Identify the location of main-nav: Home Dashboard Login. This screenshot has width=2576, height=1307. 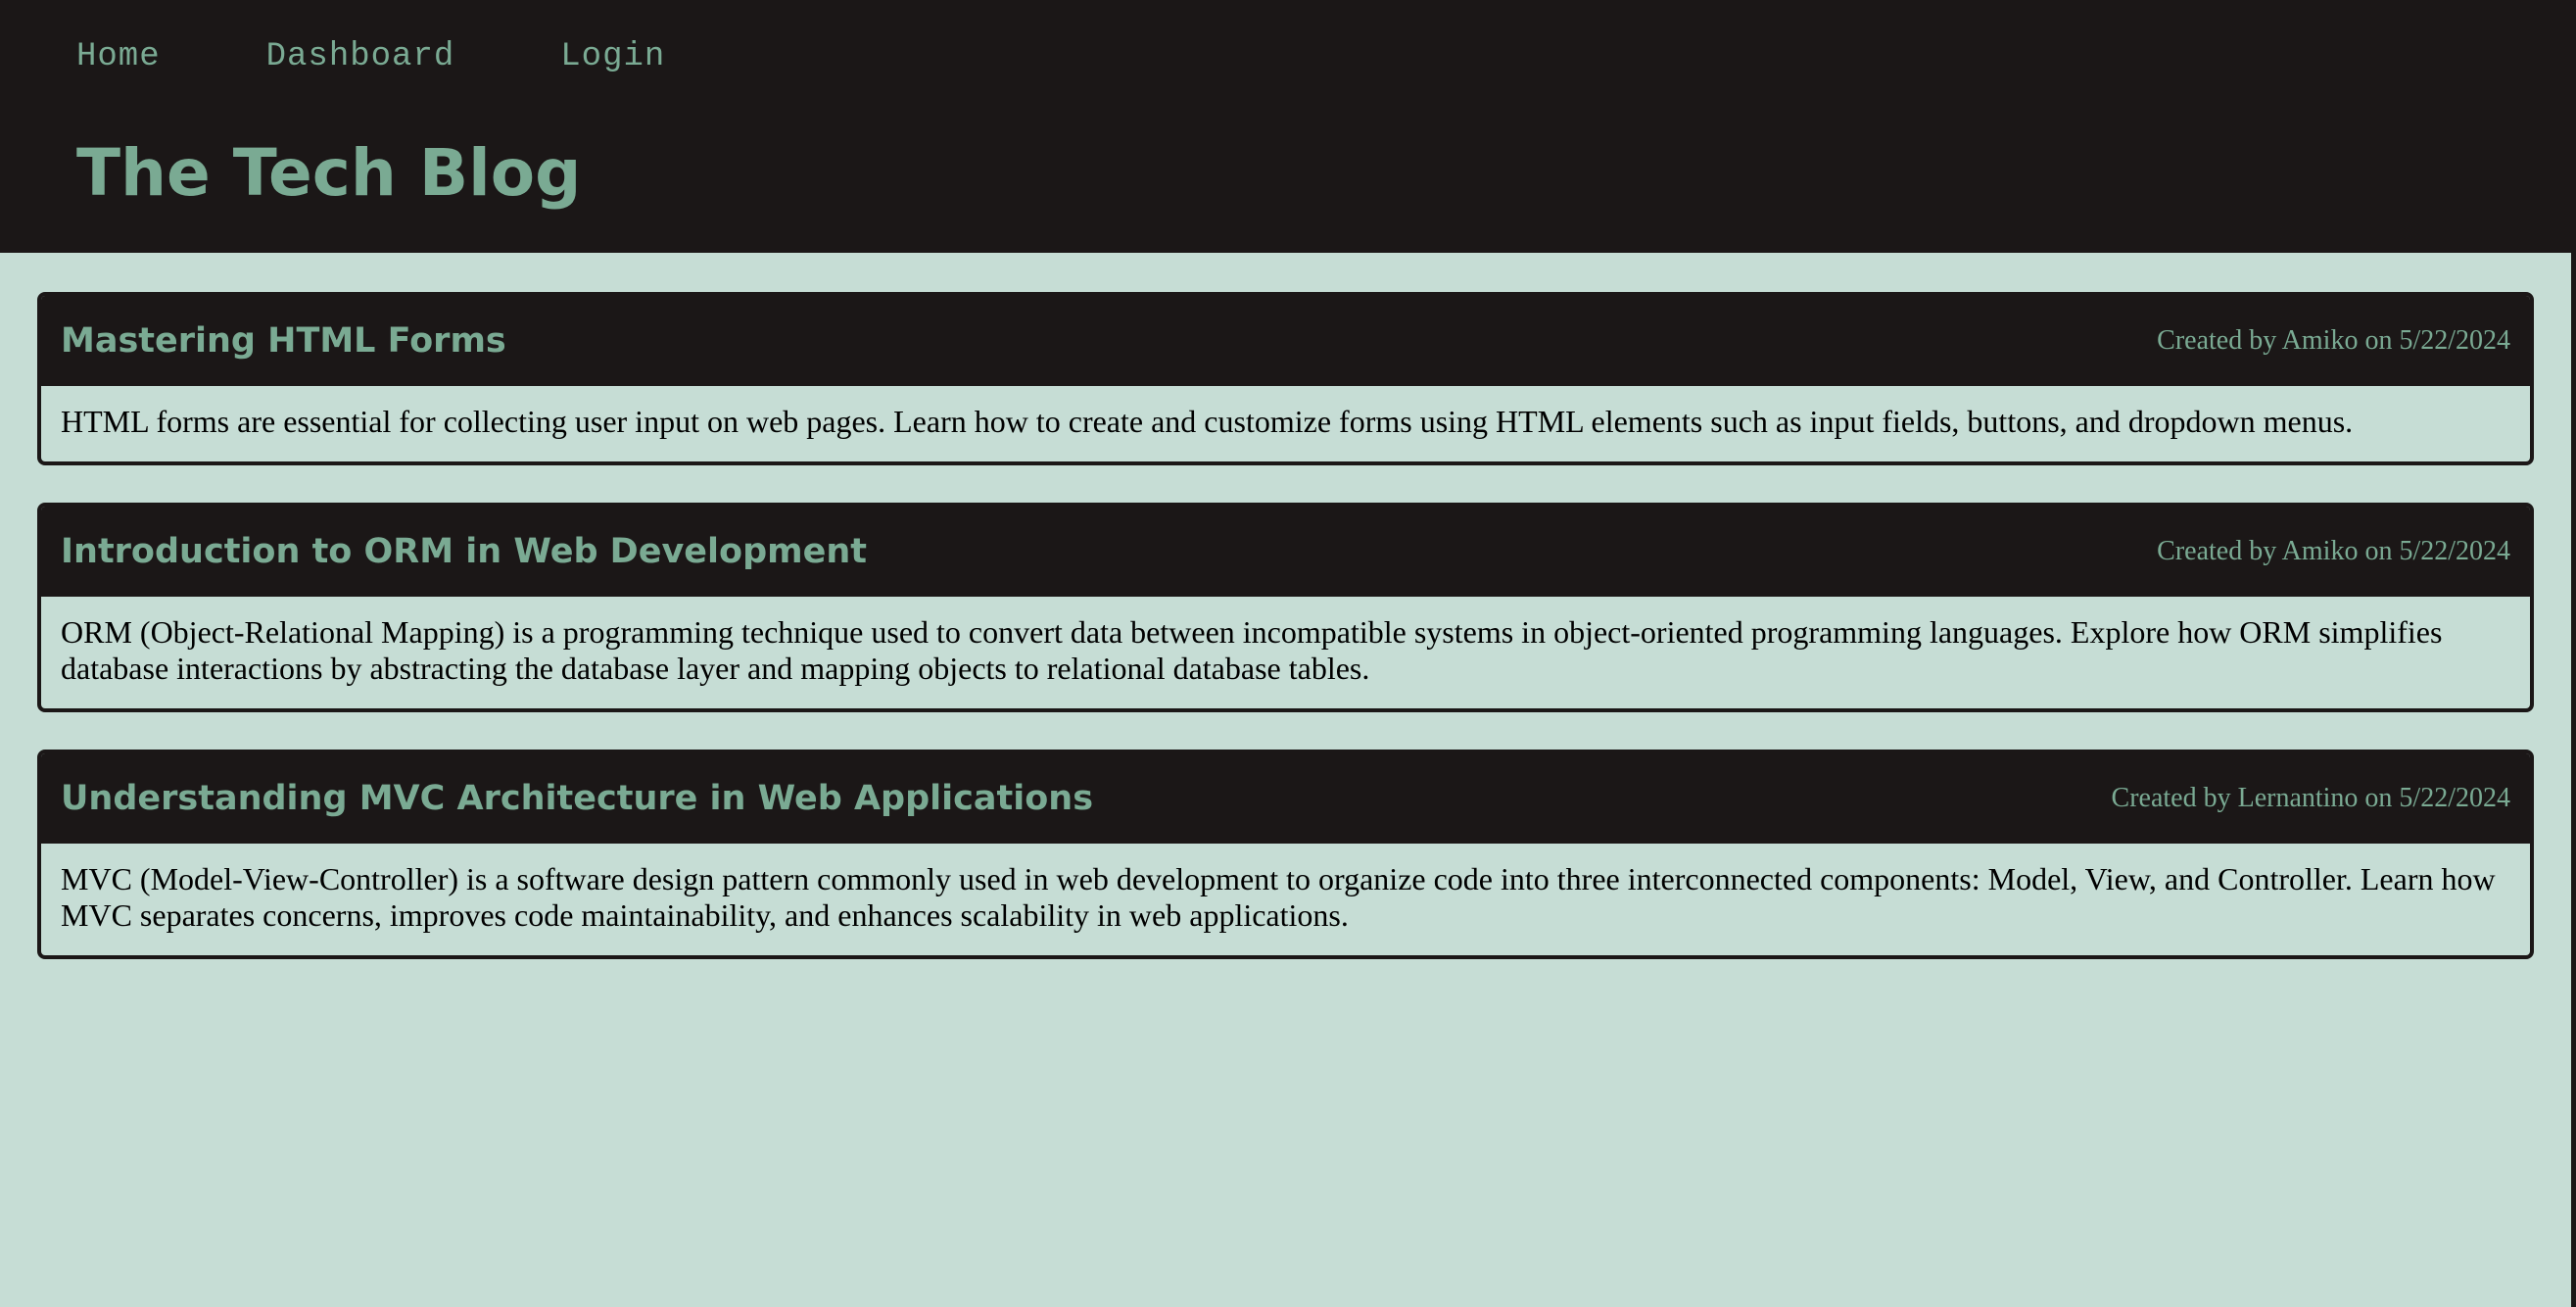
(1326, 57).